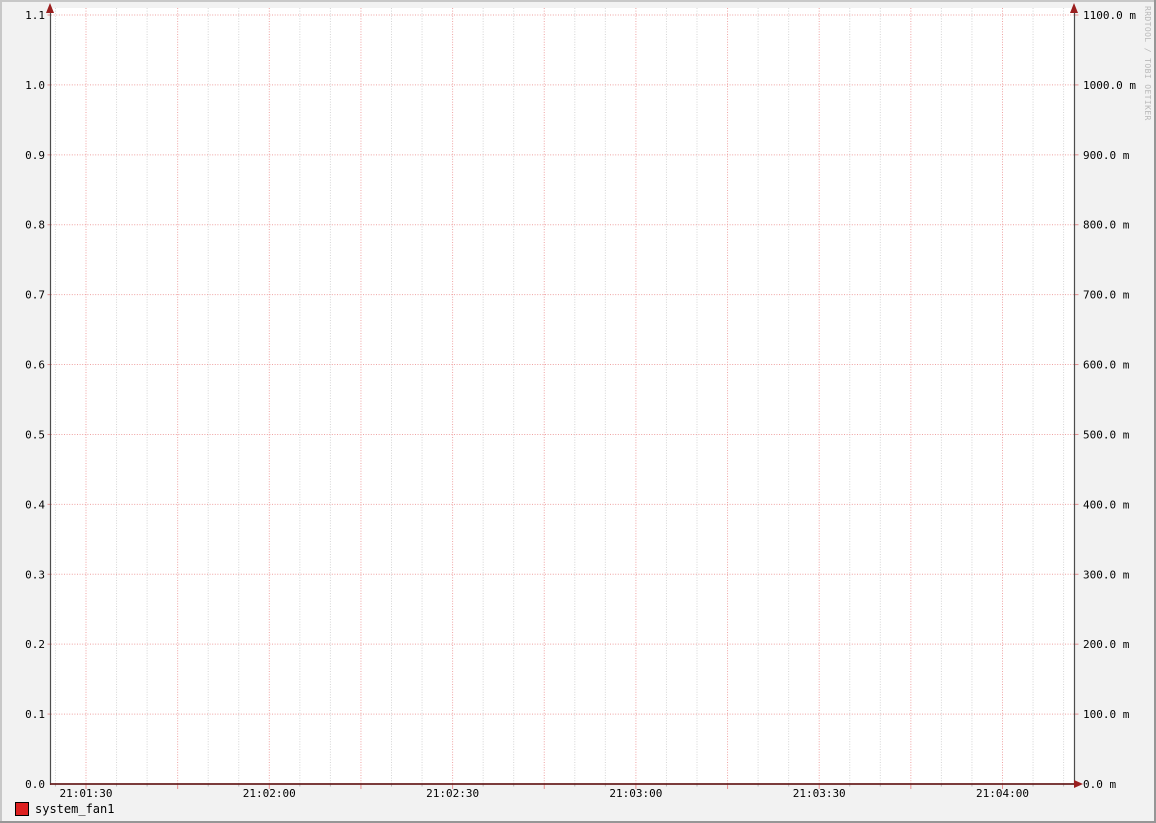 This screenshot has height=823, width=1156. Describe the element at coordinates (1106, 365) in the screenshot. I see `right-axis-tick-label: 600.0 m` at that location.